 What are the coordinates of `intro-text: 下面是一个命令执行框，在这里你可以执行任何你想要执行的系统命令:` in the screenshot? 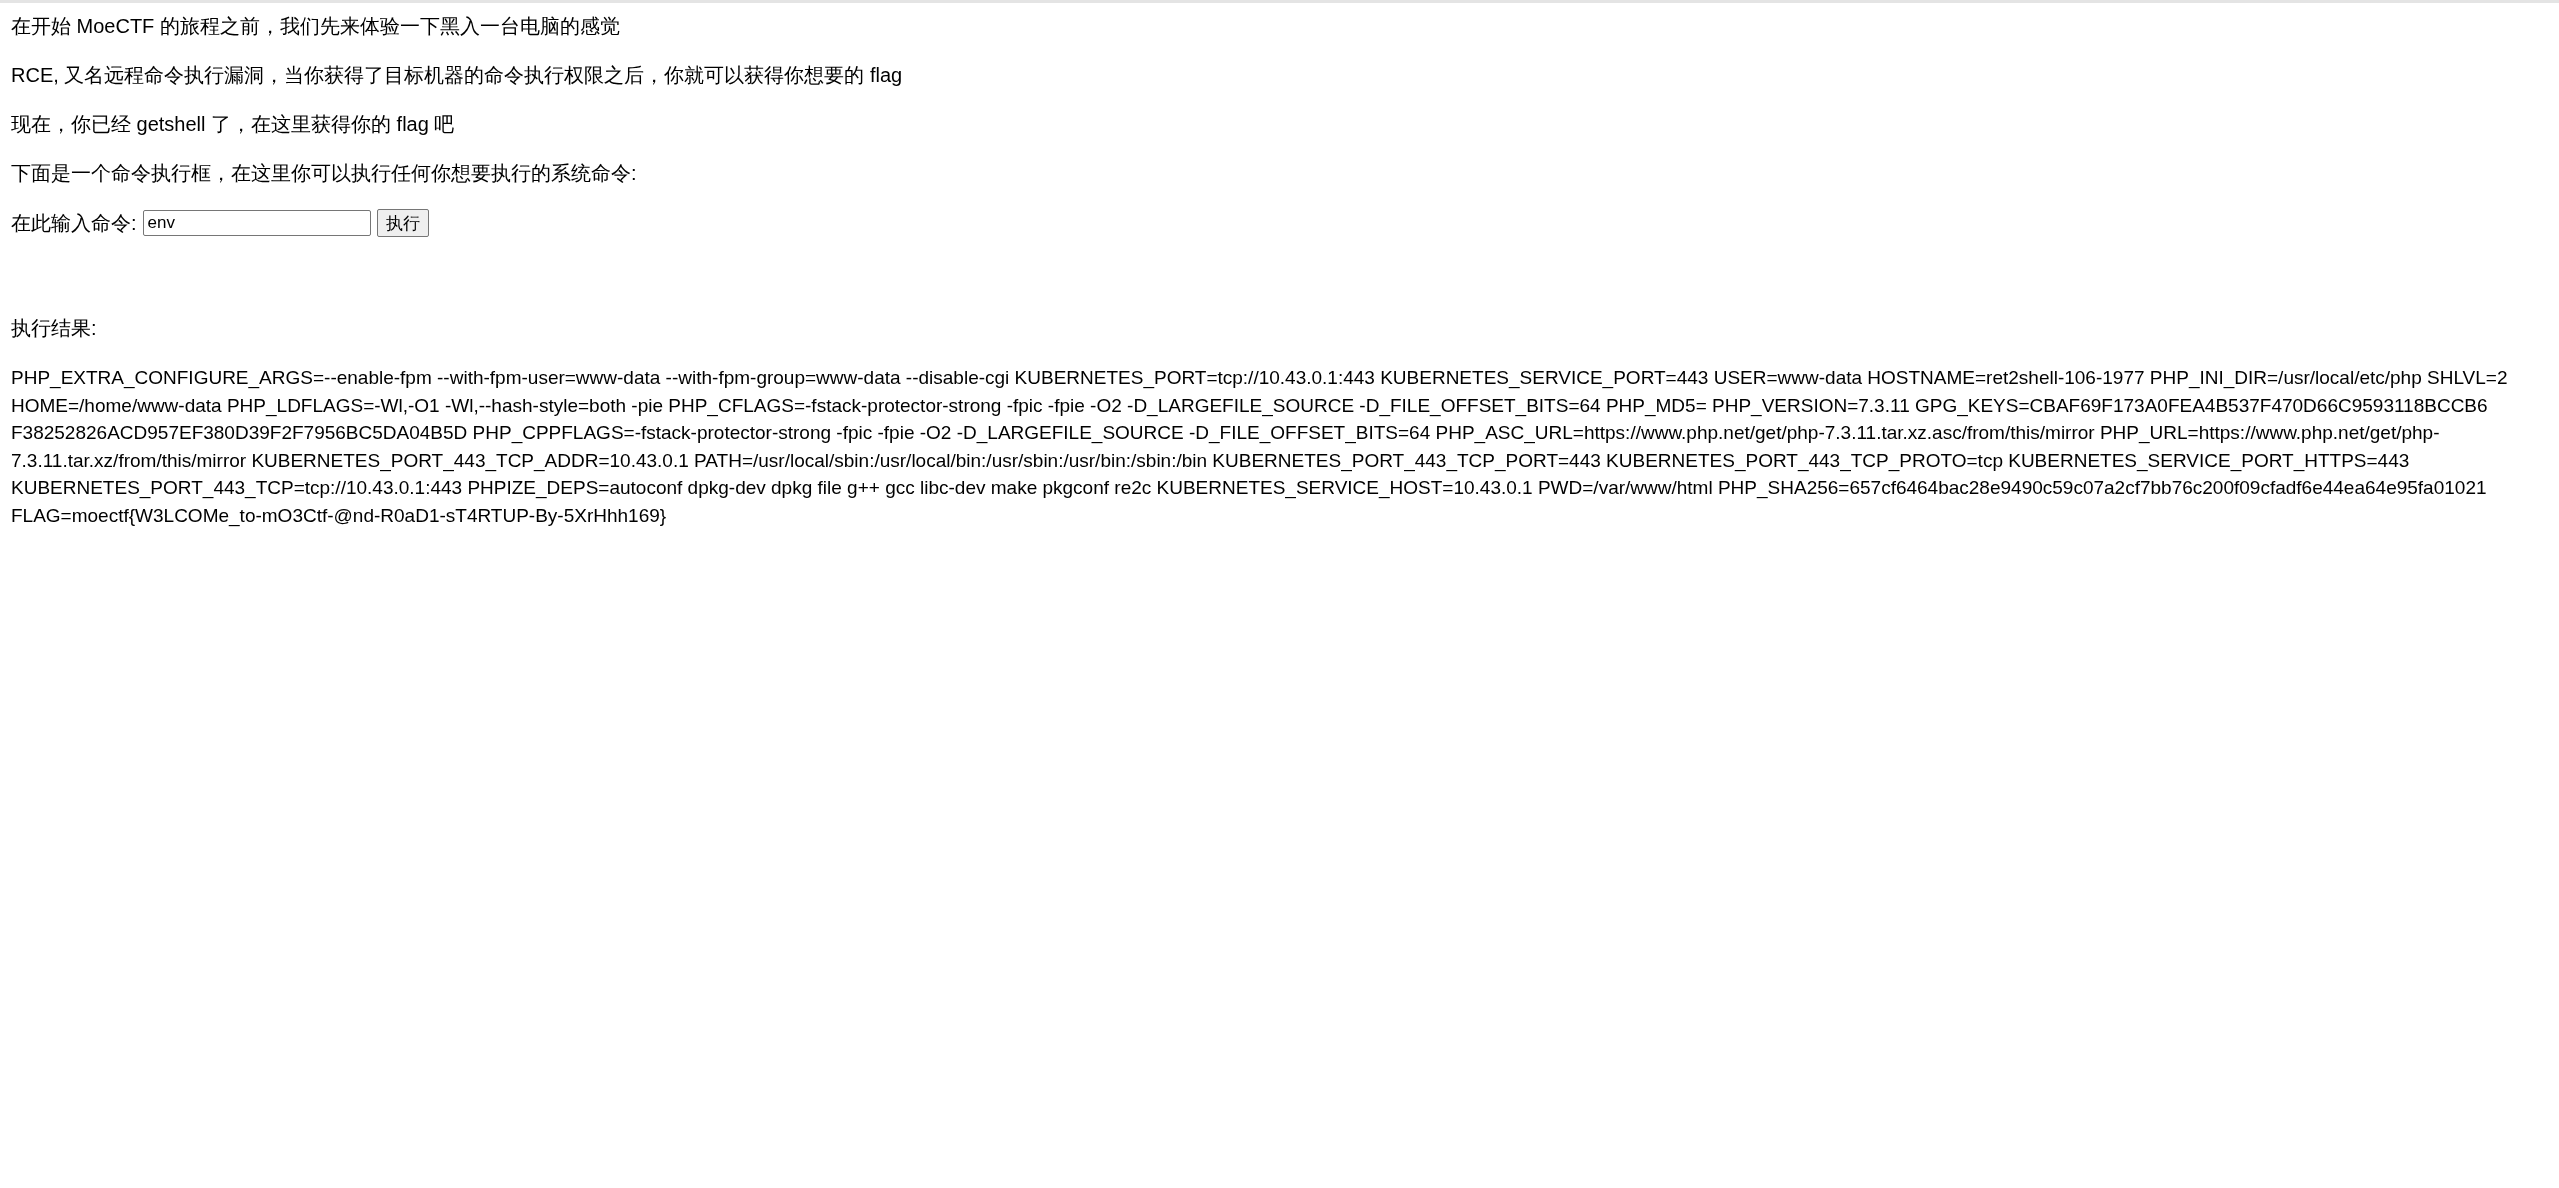 It's located at (324, 173).